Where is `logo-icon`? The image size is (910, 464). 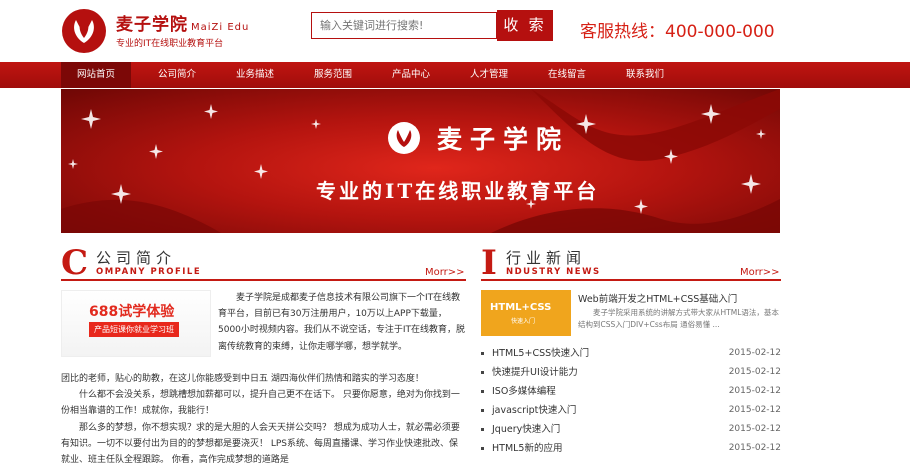
logo-icon is located at coordinates (84, 31).